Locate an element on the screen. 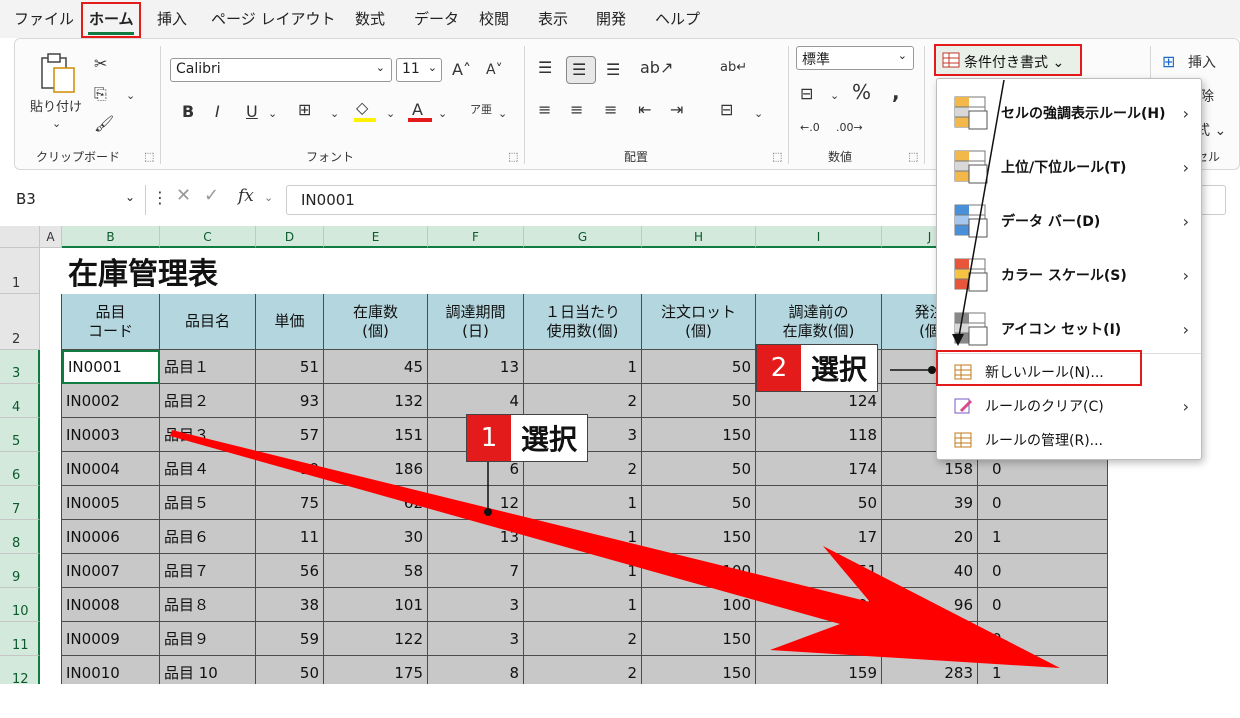 The width and height of the screenshot is (1240, 718). number-format-select: 標準 ⌄ is located at coordinates (855, 58).